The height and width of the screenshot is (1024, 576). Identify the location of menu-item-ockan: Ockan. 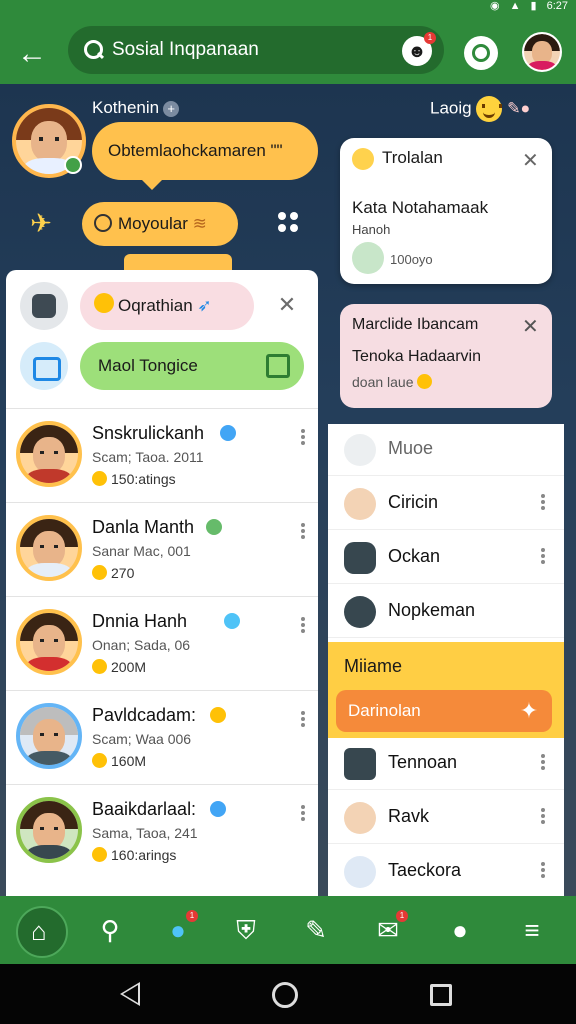
(446, 558).